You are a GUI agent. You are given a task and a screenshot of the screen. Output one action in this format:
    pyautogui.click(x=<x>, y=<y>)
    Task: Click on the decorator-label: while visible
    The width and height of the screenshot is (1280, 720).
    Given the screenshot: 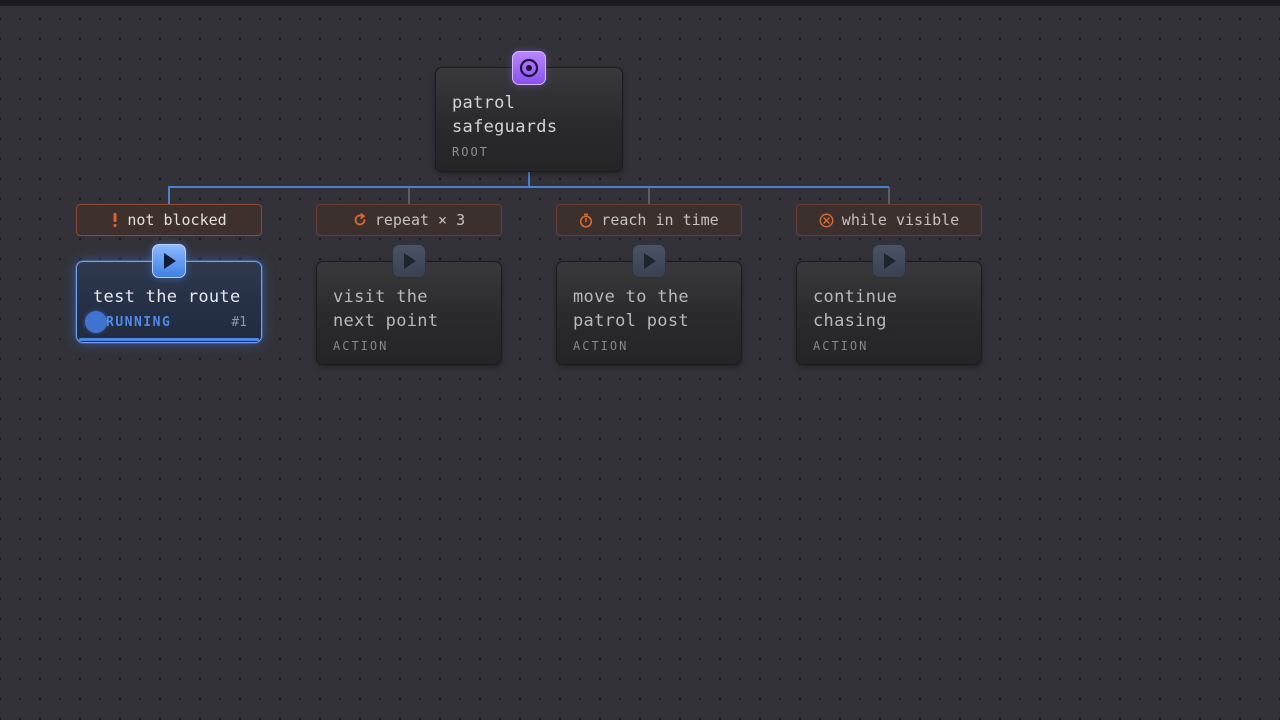 What is the action you would take?
    pyautogui.click(x=900, y=220)
    